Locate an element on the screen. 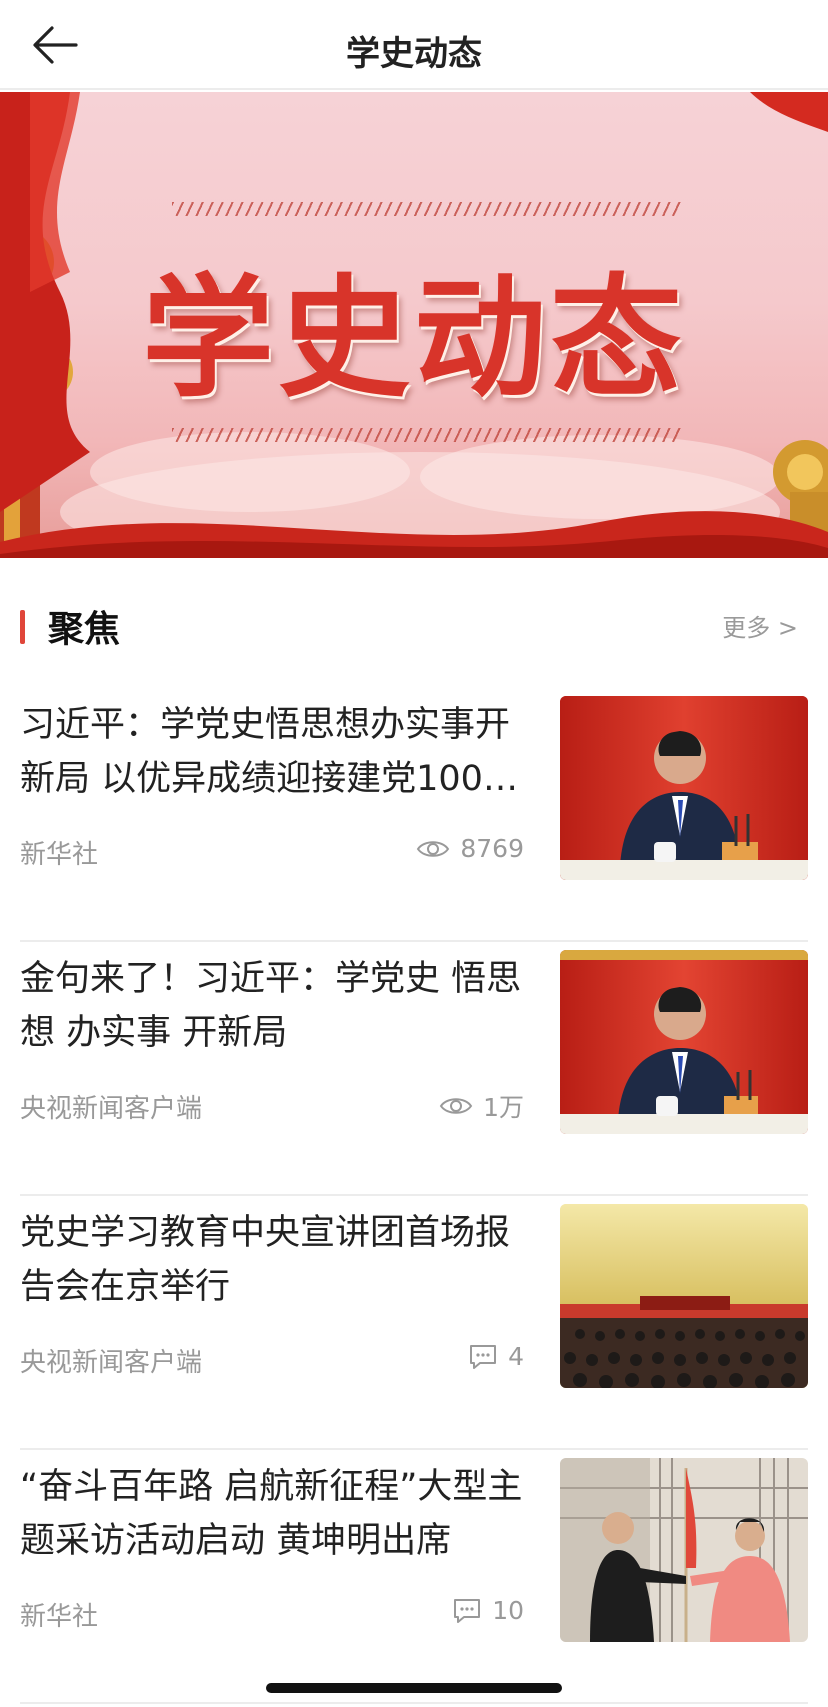  banner-title: 学史动态 is located at coordinates (414, 338).